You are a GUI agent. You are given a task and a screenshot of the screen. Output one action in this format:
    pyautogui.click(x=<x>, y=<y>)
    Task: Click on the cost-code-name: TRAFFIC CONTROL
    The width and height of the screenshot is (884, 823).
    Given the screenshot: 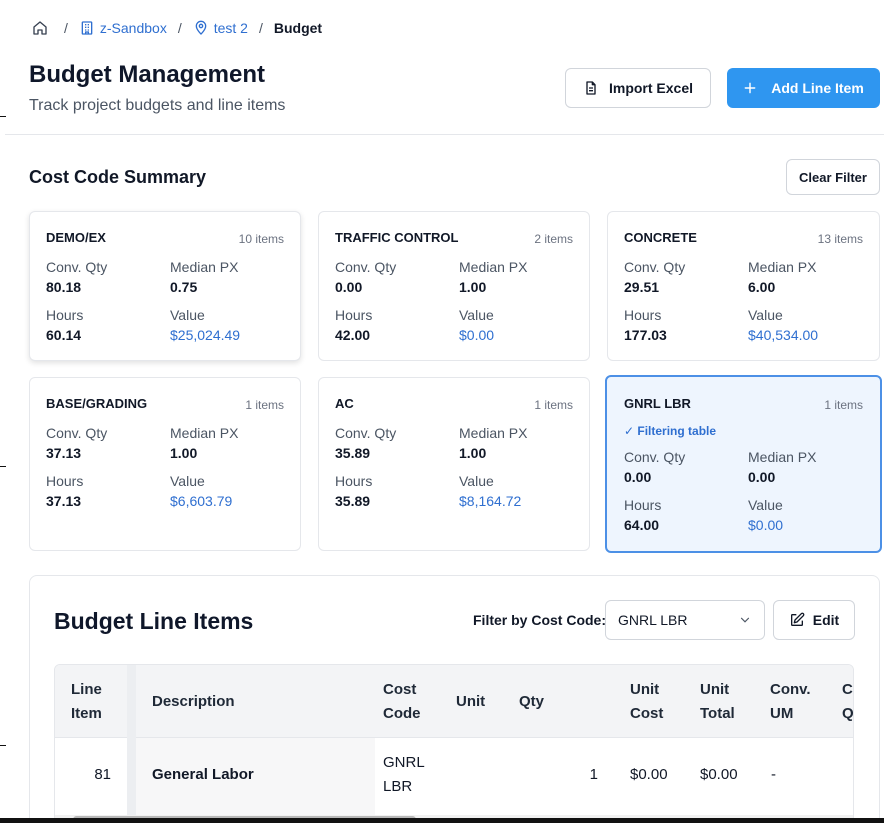 What is the action you would take?
    pyautogui.click(x=397, y=237)
    